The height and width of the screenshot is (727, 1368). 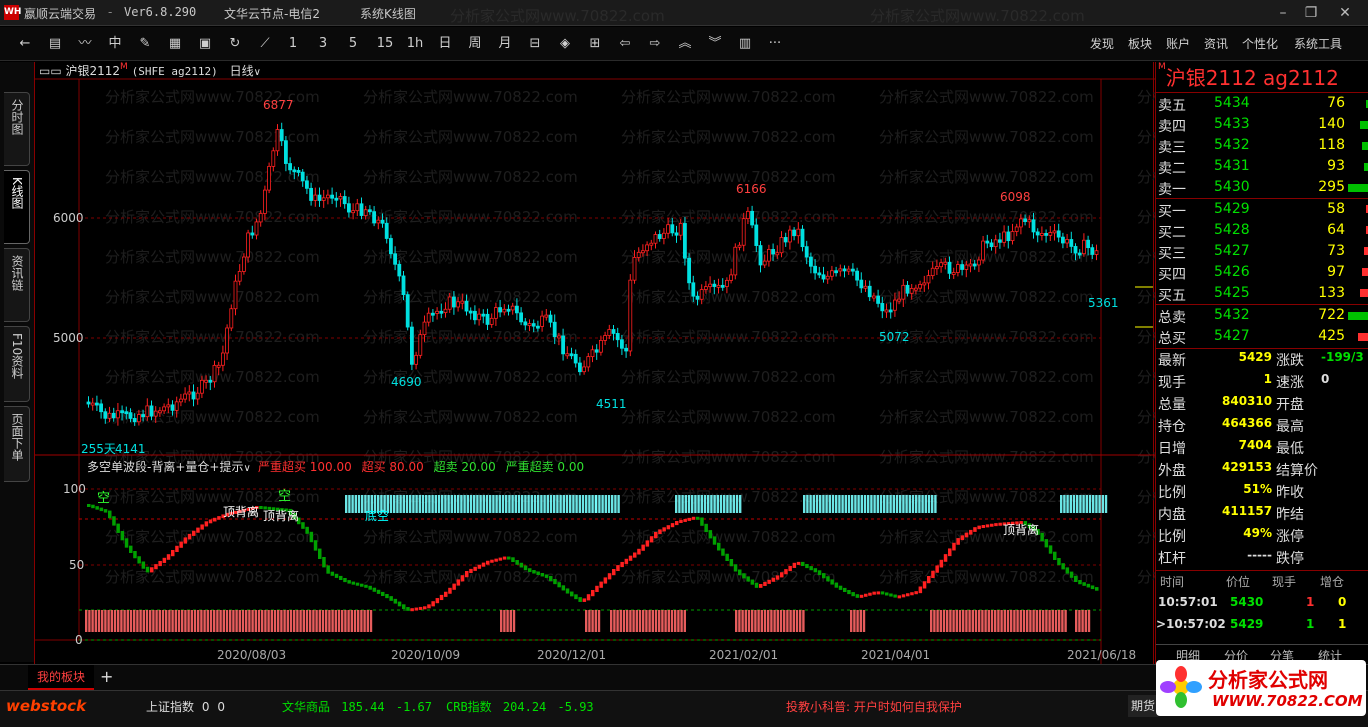 What do you see at coordinates (1318, 44) in the screenshot?
I see `menu-system-tools: 系统工具` at bounding box center [1318, 44].